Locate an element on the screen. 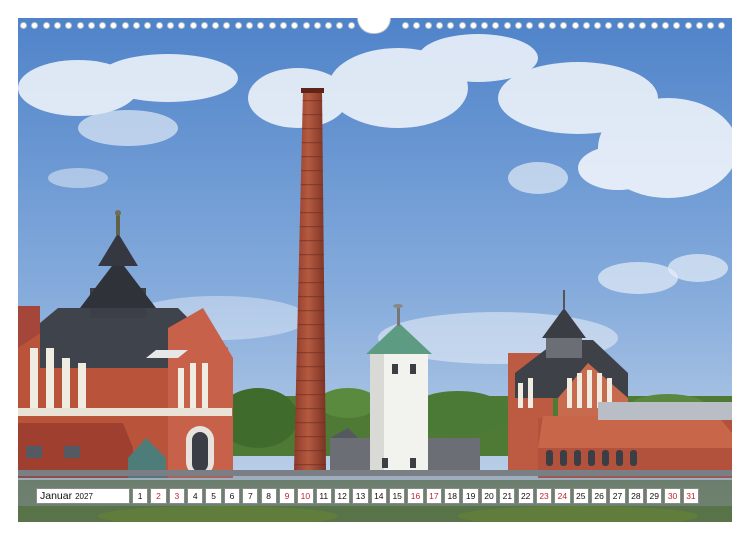 Image resolution: width=750 pixels, height=540 pixels. day-cell: 29 is located at coordinates (654, 496).